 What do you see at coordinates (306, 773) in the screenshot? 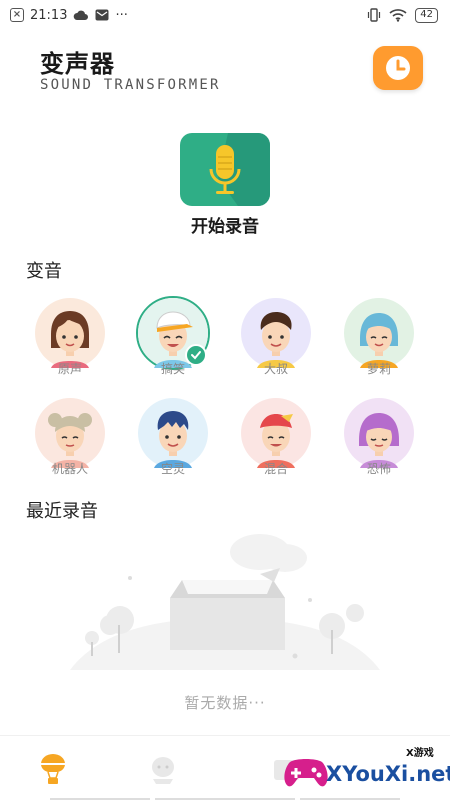
I see `gamepad-icon` at bounding box center [306, 773].